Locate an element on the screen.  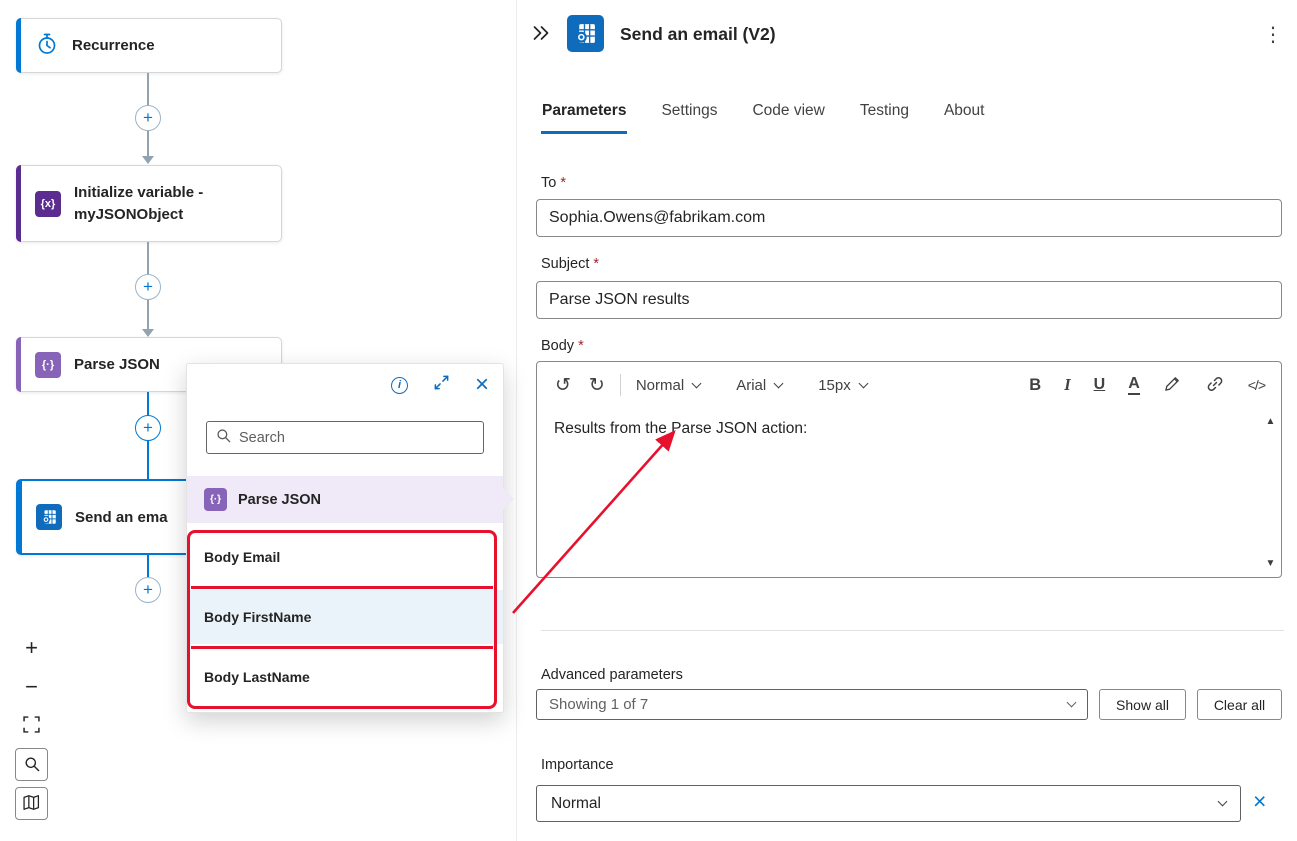
popup-actions: i × is located at coordinates (439, 385).